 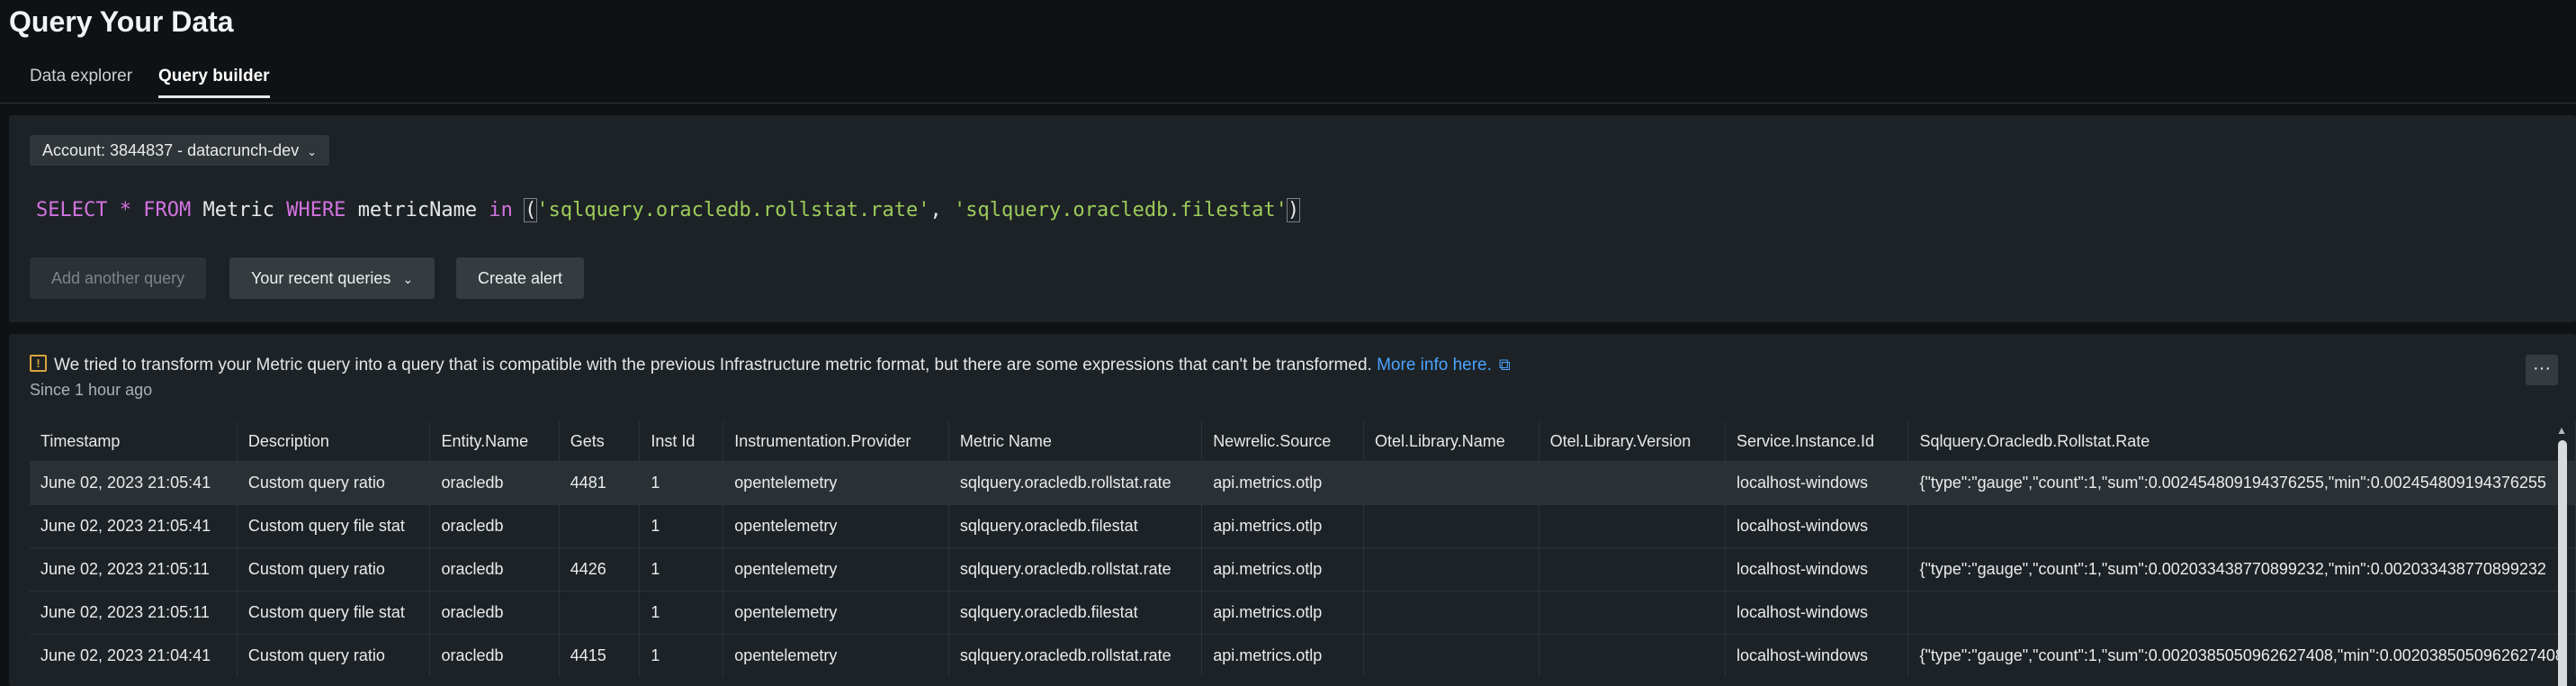 What do you see at coordinates (1817, 441) in the screenshot?
I see `column-header: Service.Instance.Id` at bounding box center [1817, 441].